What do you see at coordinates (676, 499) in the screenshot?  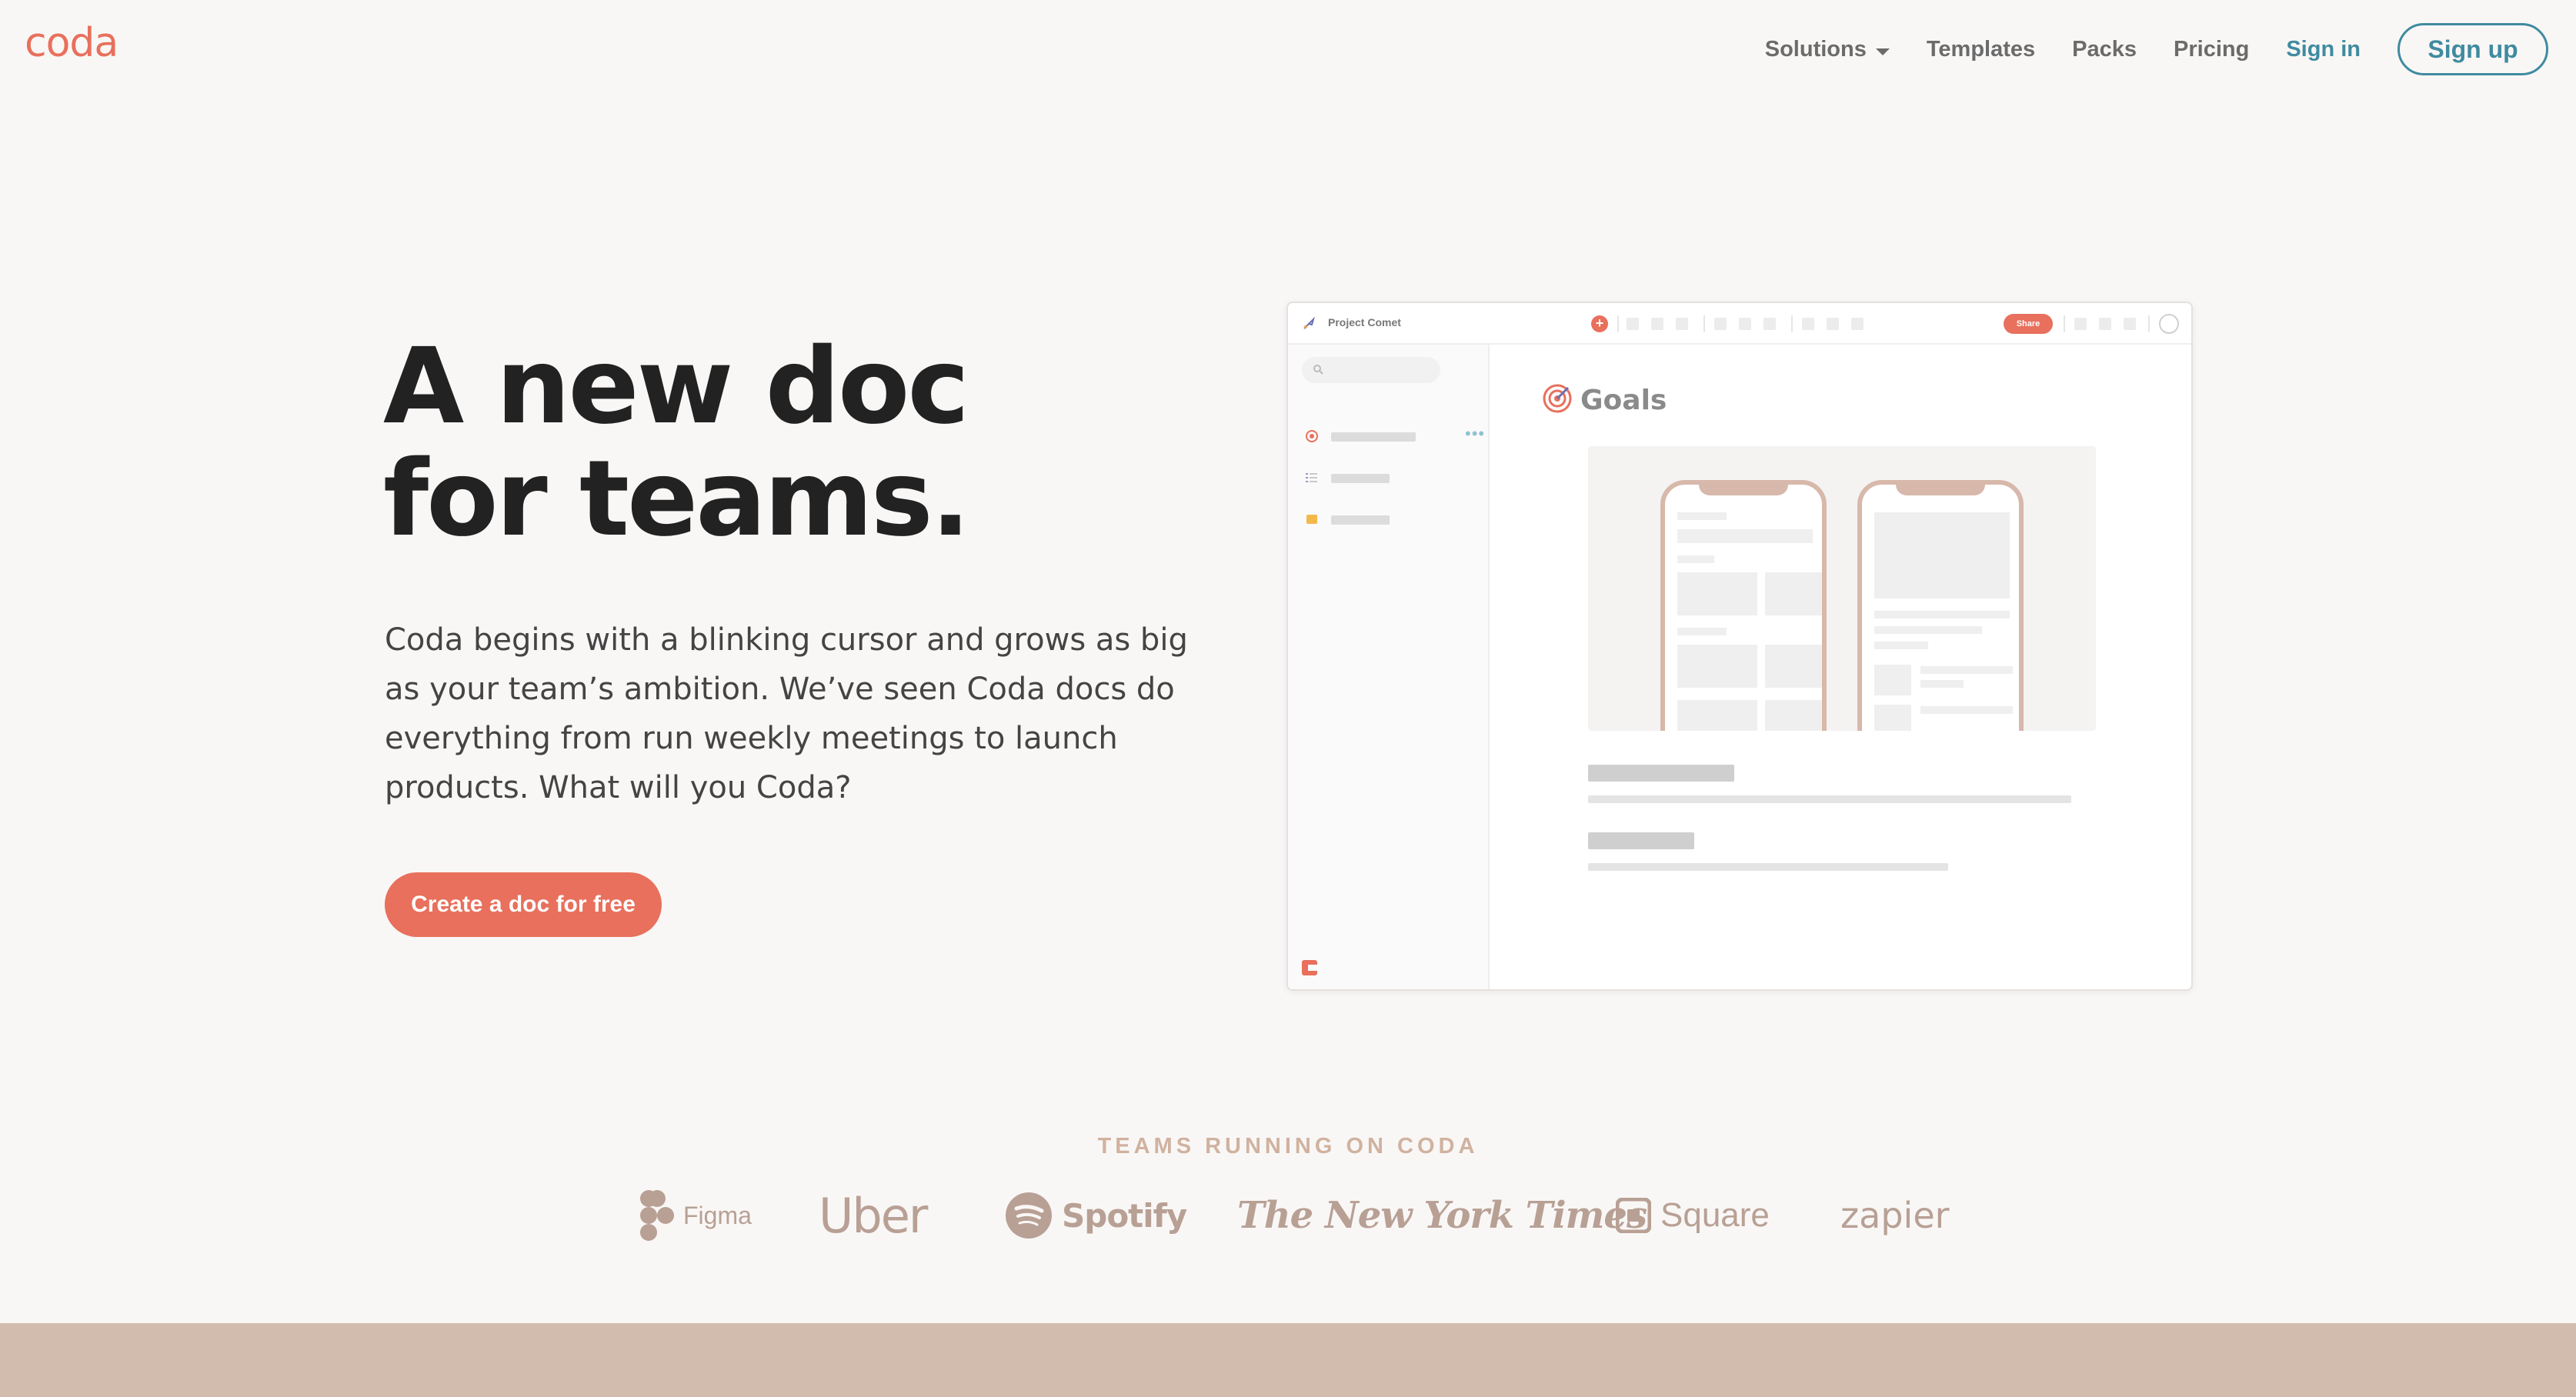 I see `hero-title-line-2: for teams.` at bounding box center [676, 499].